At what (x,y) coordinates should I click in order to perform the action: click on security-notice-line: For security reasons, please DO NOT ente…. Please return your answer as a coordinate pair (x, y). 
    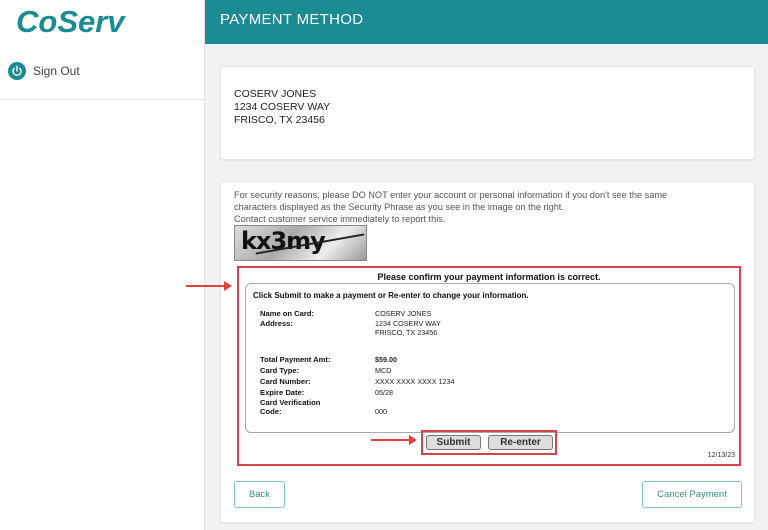
    Looking at the image, I should click on (451, 195).